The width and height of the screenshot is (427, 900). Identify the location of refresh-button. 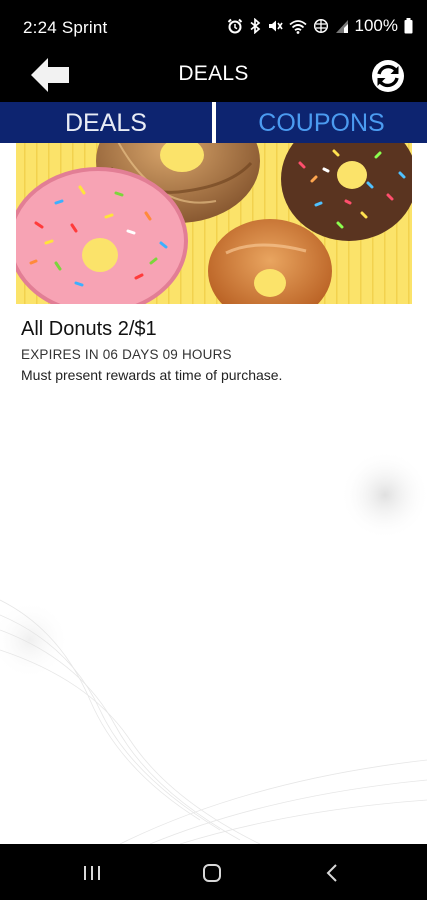
(388, 76).